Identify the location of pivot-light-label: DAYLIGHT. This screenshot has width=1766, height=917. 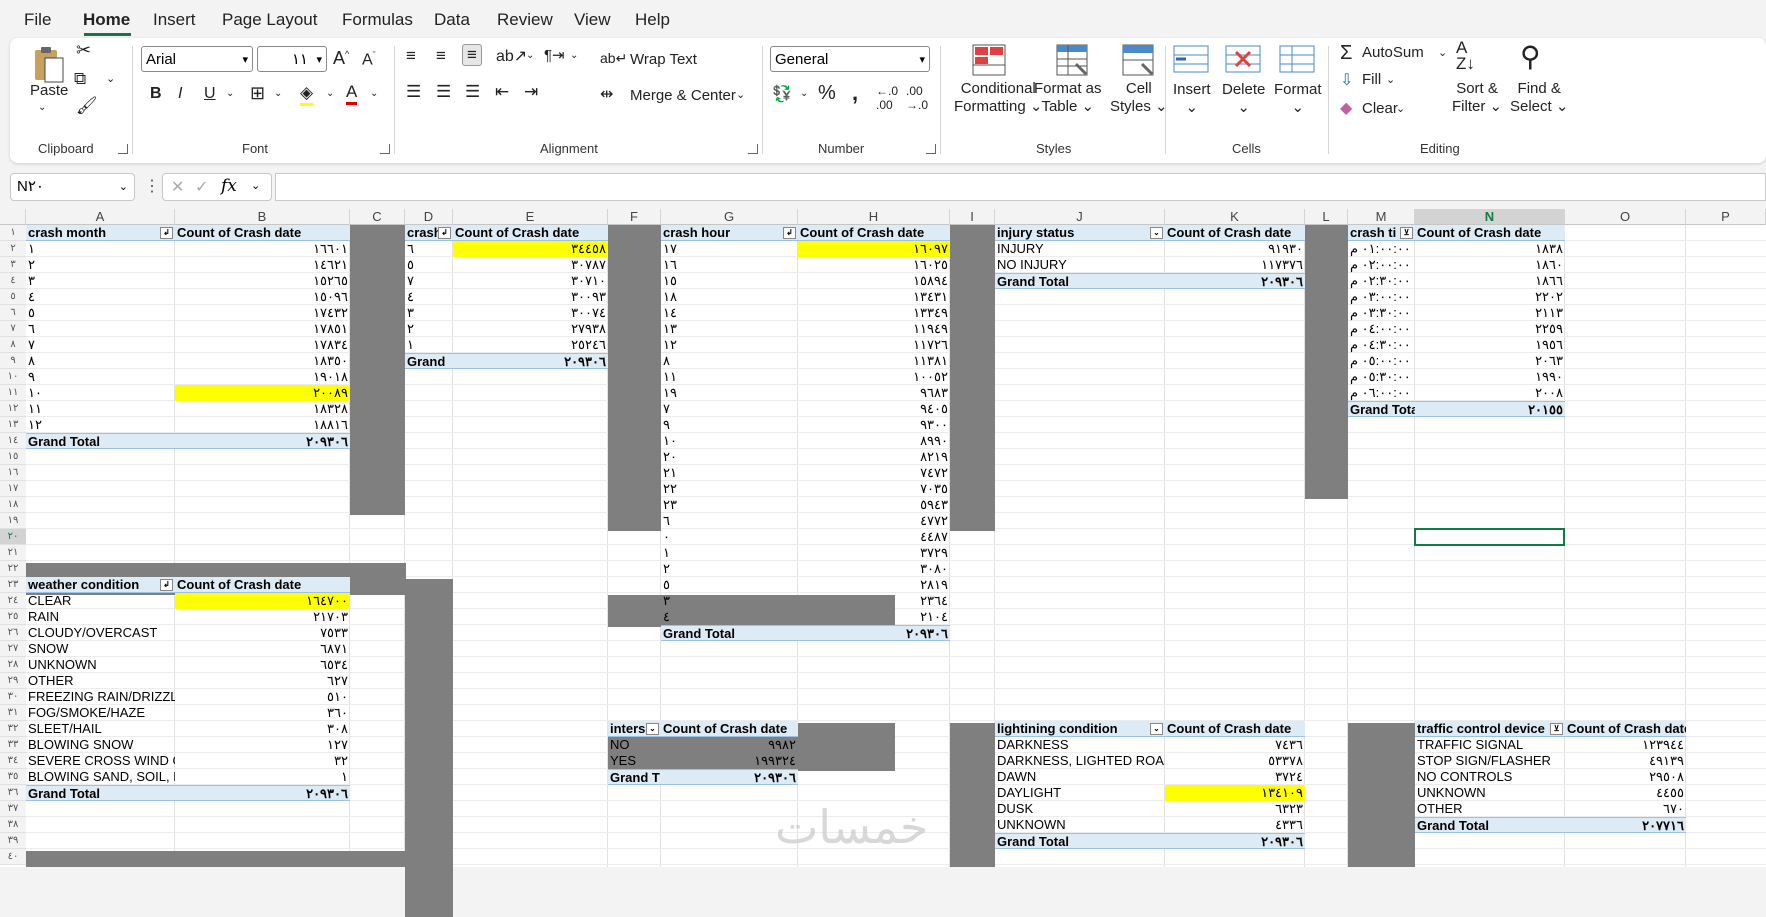
(1080, 793).